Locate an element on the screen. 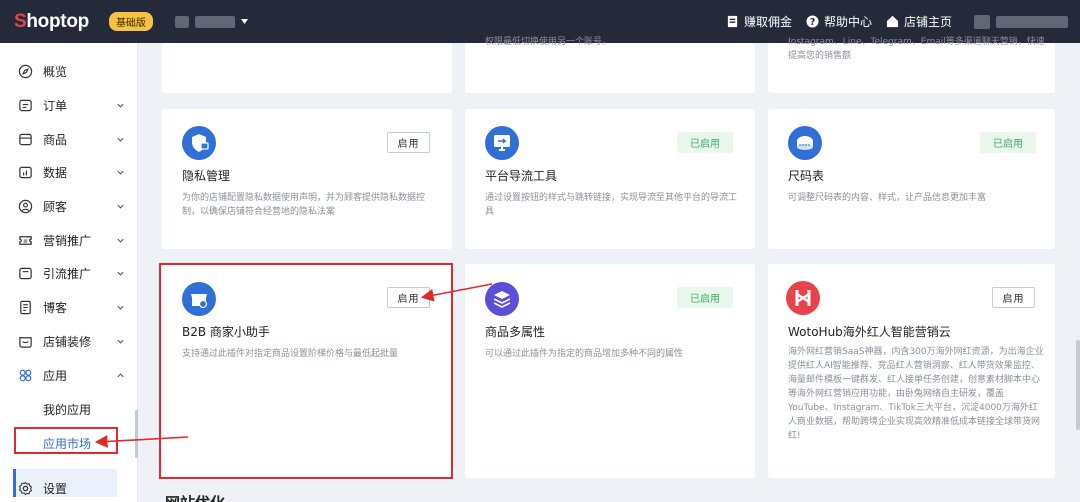 This screenshot has width=1080, height=502. card-title: 平台导流工具 is located at coordinates (521, 176).